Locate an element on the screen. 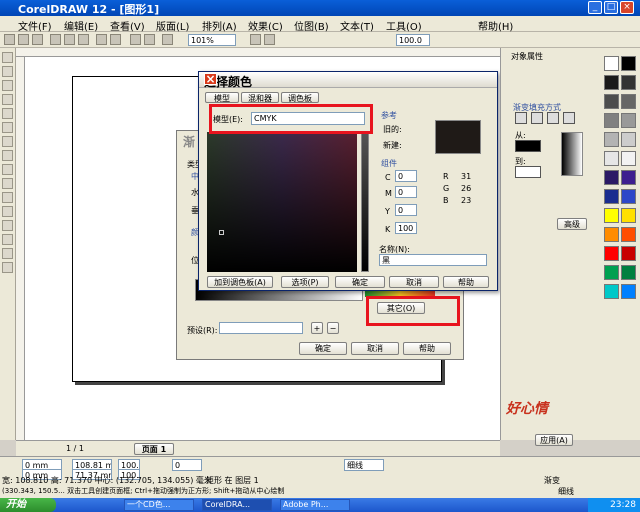  fountain-cancel-button: 取消 is located at coordinates (375, 348).